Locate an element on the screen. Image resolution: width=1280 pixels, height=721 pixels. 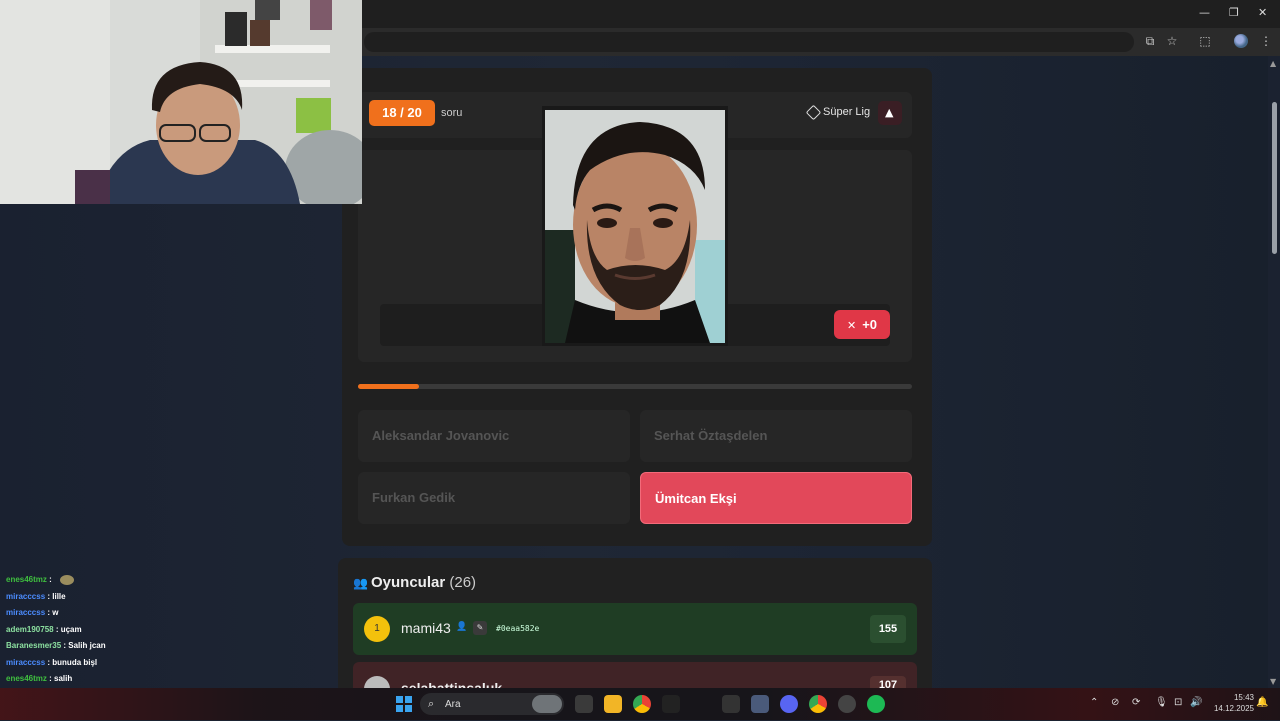
player-id: #0eaa582e is located at coordinates (518, 628).